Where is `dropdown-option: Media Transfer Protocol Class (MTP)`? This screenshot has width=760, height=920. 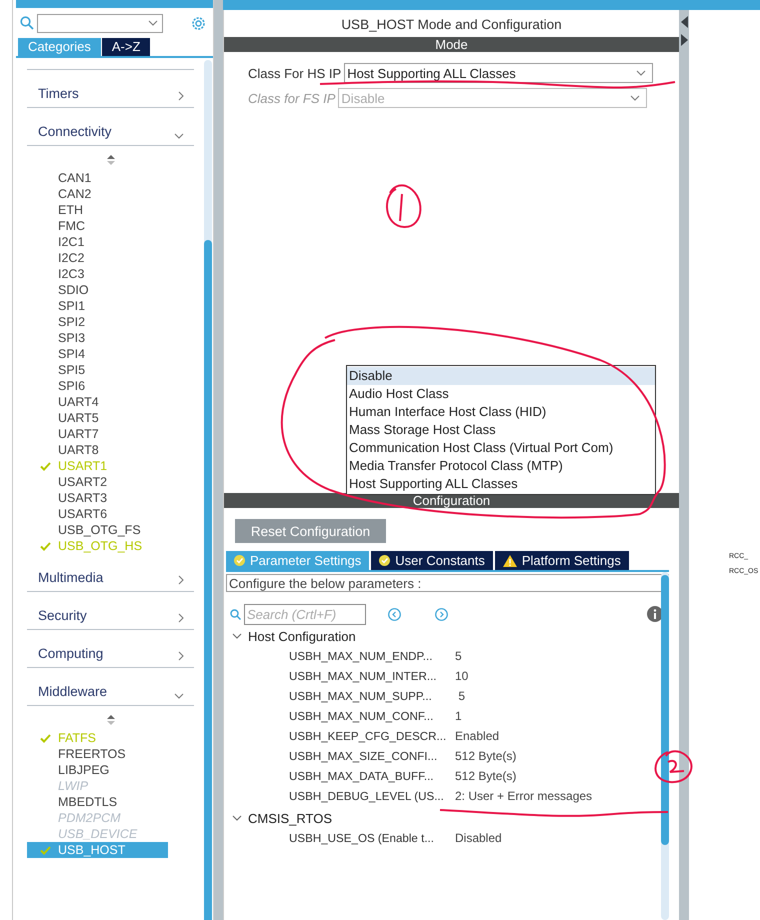 dropdown-option: Media Transfer Protocol Class (MTP) is located at coordinates (501, 466).